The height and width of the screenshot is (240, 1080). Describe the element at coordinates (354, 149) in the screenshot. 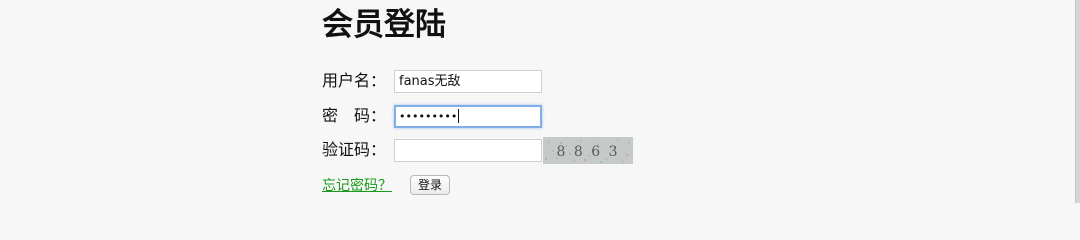

I see `captcha-label: 验证码：` at that location.